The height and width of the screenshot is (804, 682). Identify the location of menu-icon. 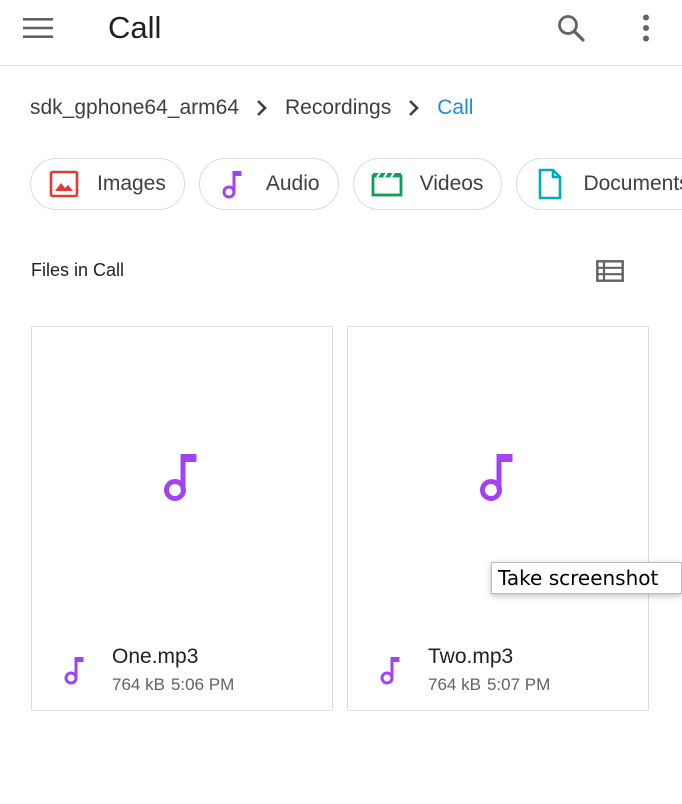
(38, 28).